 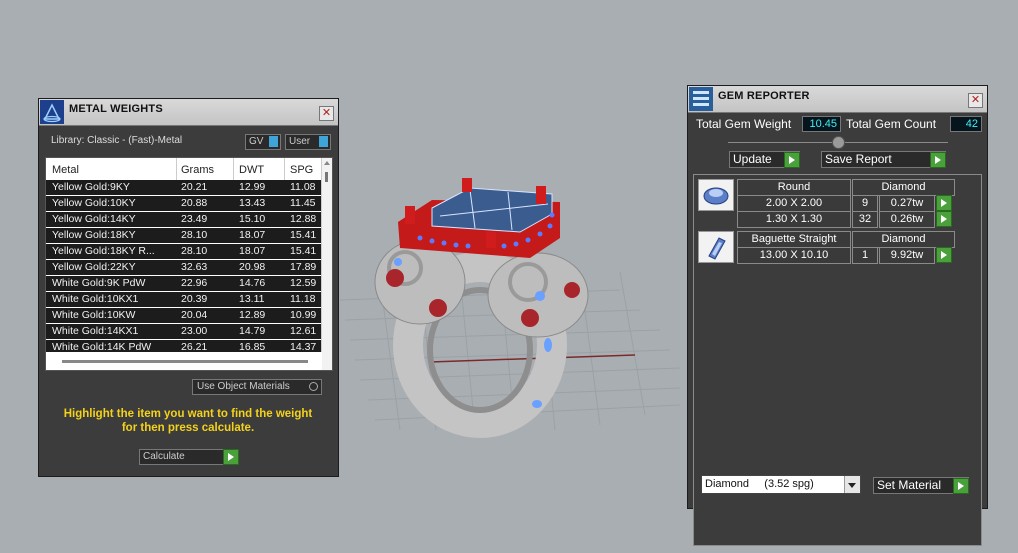 What do you see at coordinates (94, 219) in the screenshot?
I see `metal-cell: Yellow Gold:14KY` at bounding box center [94, 219].